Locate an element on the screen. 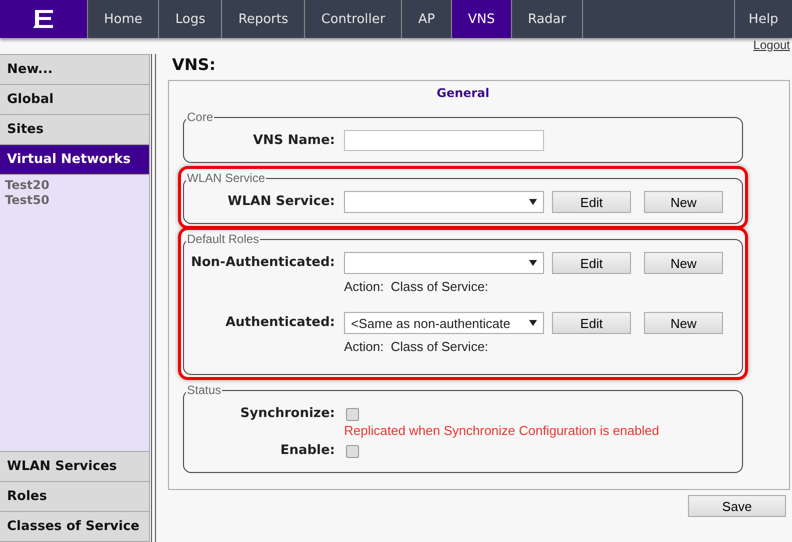 This screenshot has width=792, height=542. sidebar-item: Sites is located at coordinates (75, 130).